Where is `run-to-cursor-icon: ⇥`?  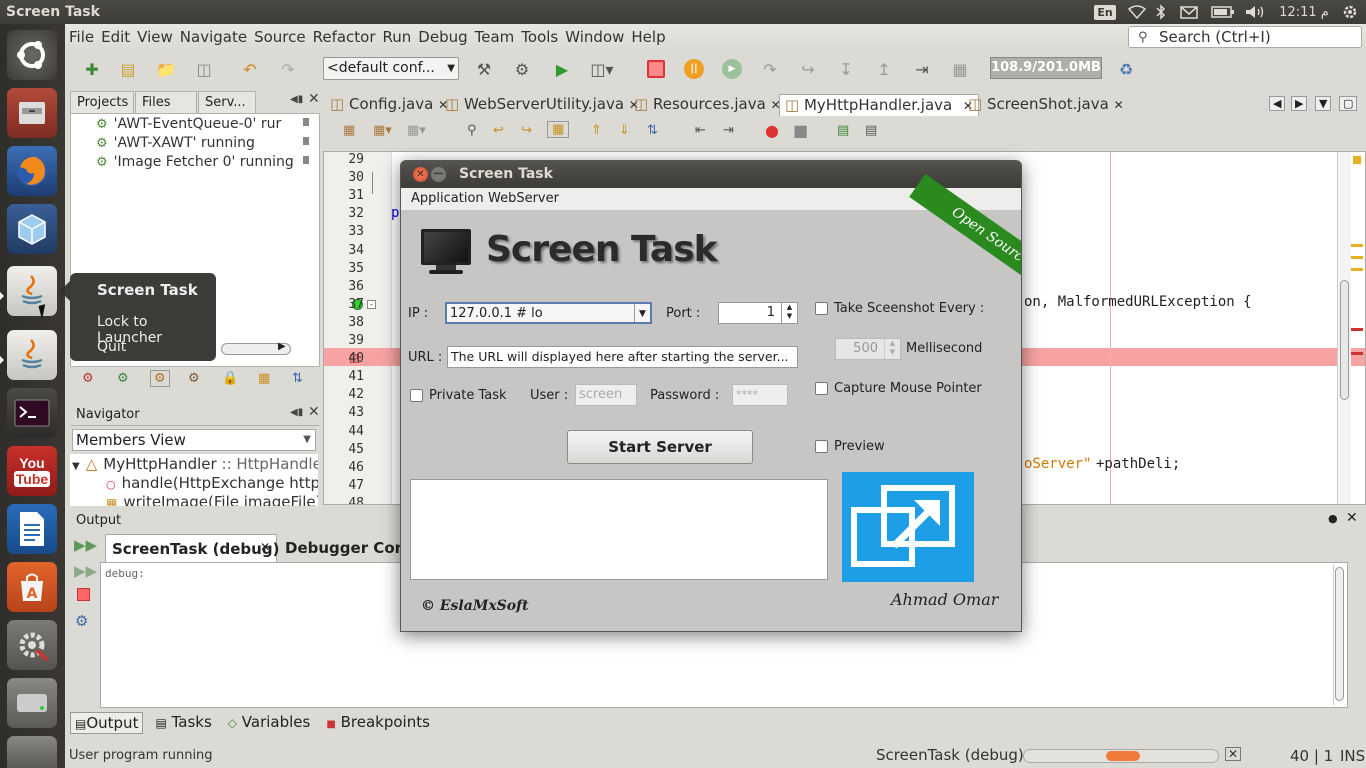
run-to-cursor-icon: ⇥ is located at coordinates (922, 69).